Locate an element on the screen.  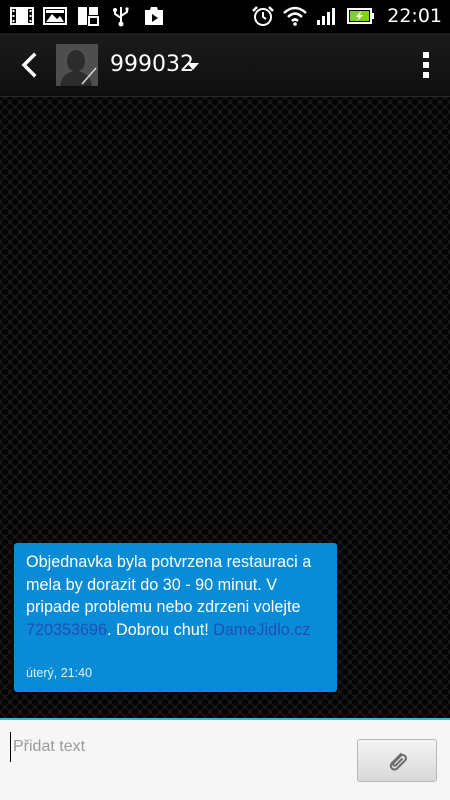
alarm-icon is located at coordinates (263, 16).